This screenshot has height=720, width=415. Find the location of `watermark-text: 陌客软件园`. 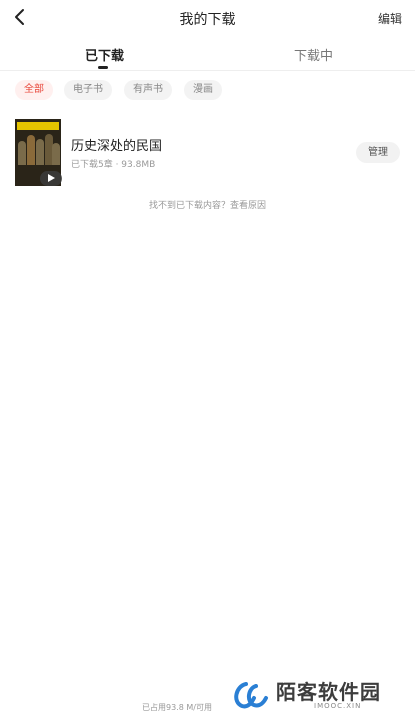

watermark-text: 陌客软件园 is located at coordinates (328, 692).